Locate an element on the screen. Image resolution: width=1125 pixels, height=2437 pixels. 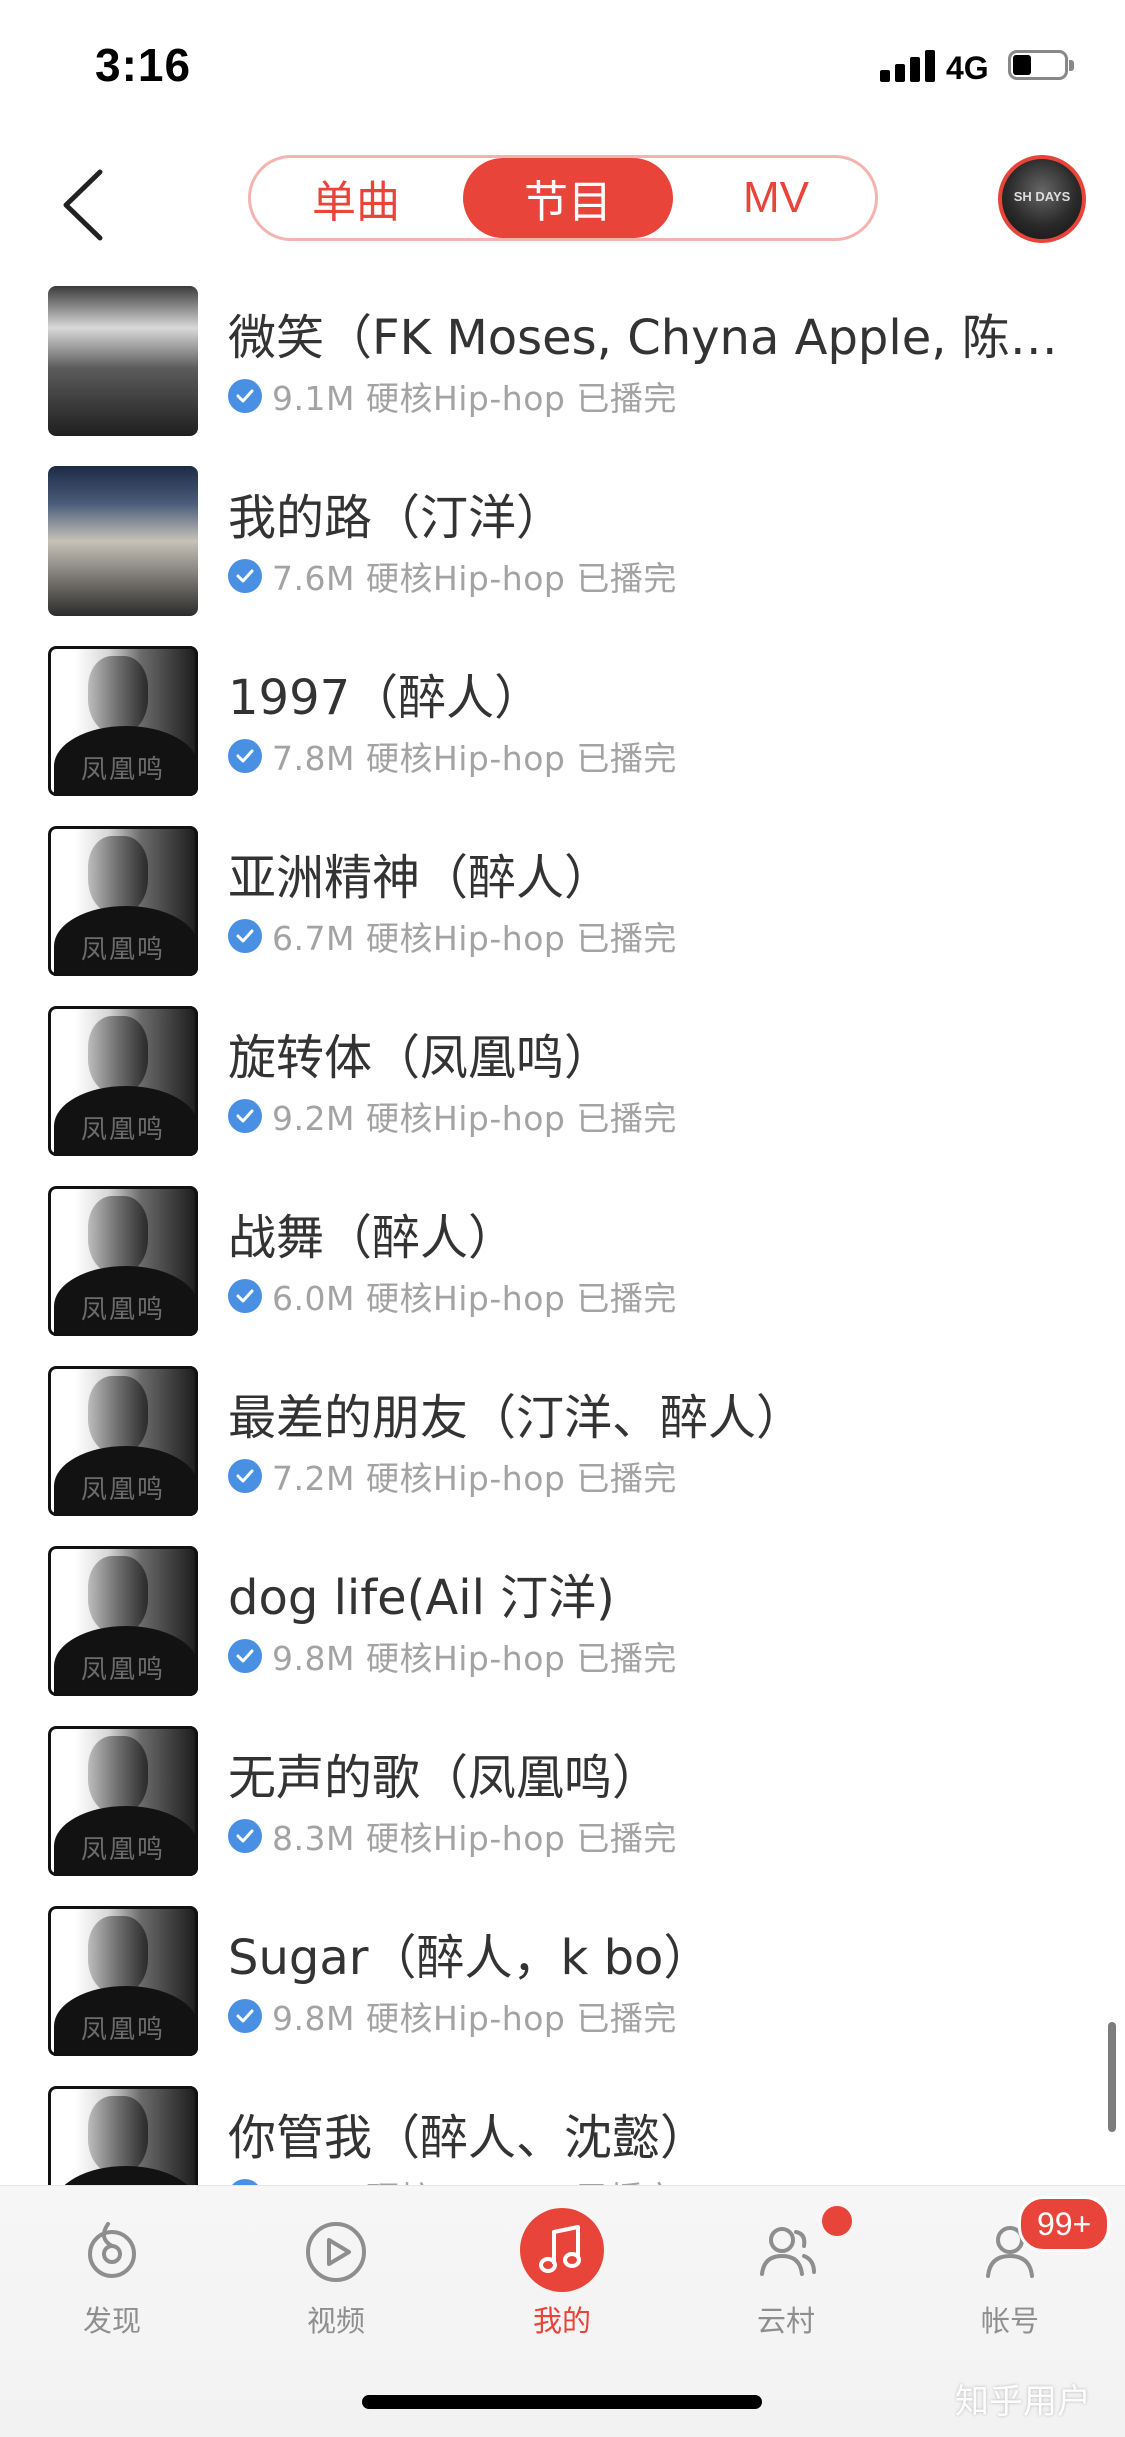
item-meta: 9.1M 硬核Hip-hop 已播完 is located at coordinates (452, 397).